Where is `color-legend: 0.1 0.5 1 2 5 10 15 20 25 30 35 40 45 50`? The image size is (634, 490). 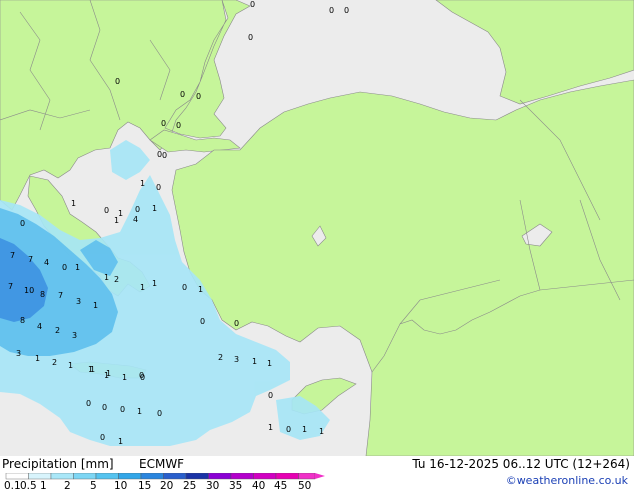
color-legend: 0.1 0.5 1 2 5 10 15 20 25 30 35 40 45 50 is located at coordinates (164, 481).